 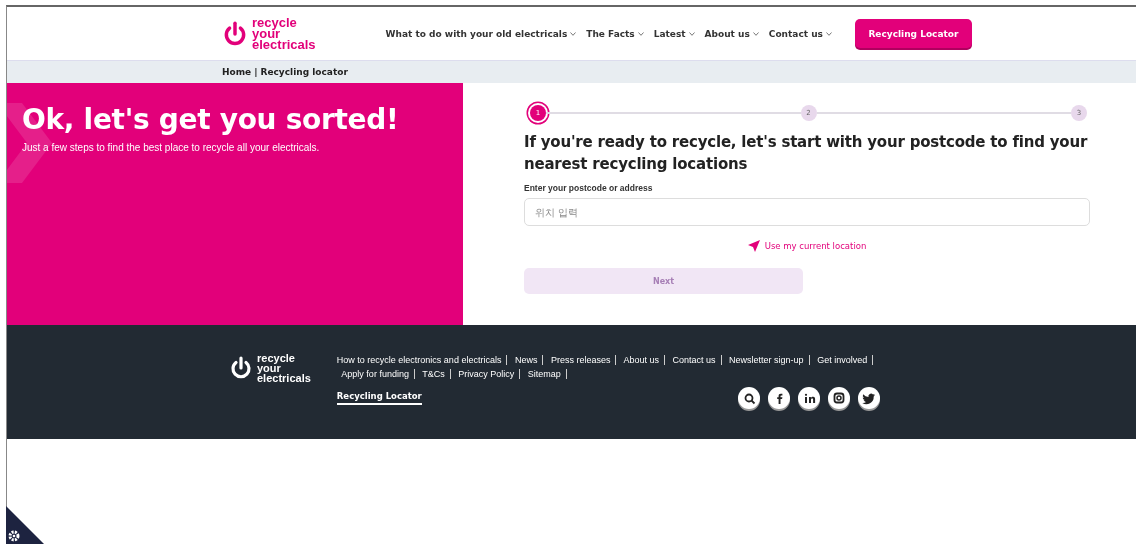 I want to click on recycling-locator-button: Recycling Locator, so click(x=913, y=33).